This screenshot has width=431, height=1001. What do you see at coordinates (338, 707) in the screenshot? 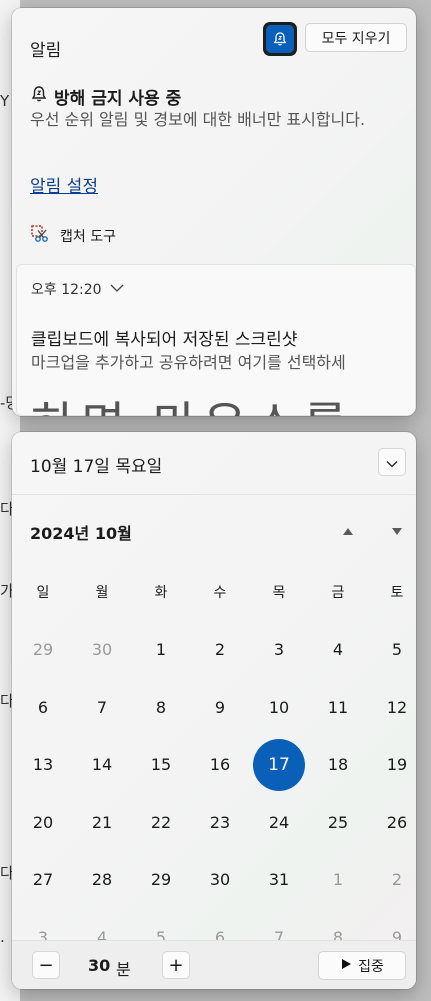
I see `calendar-day: 11` at bounding box center [338, 707].